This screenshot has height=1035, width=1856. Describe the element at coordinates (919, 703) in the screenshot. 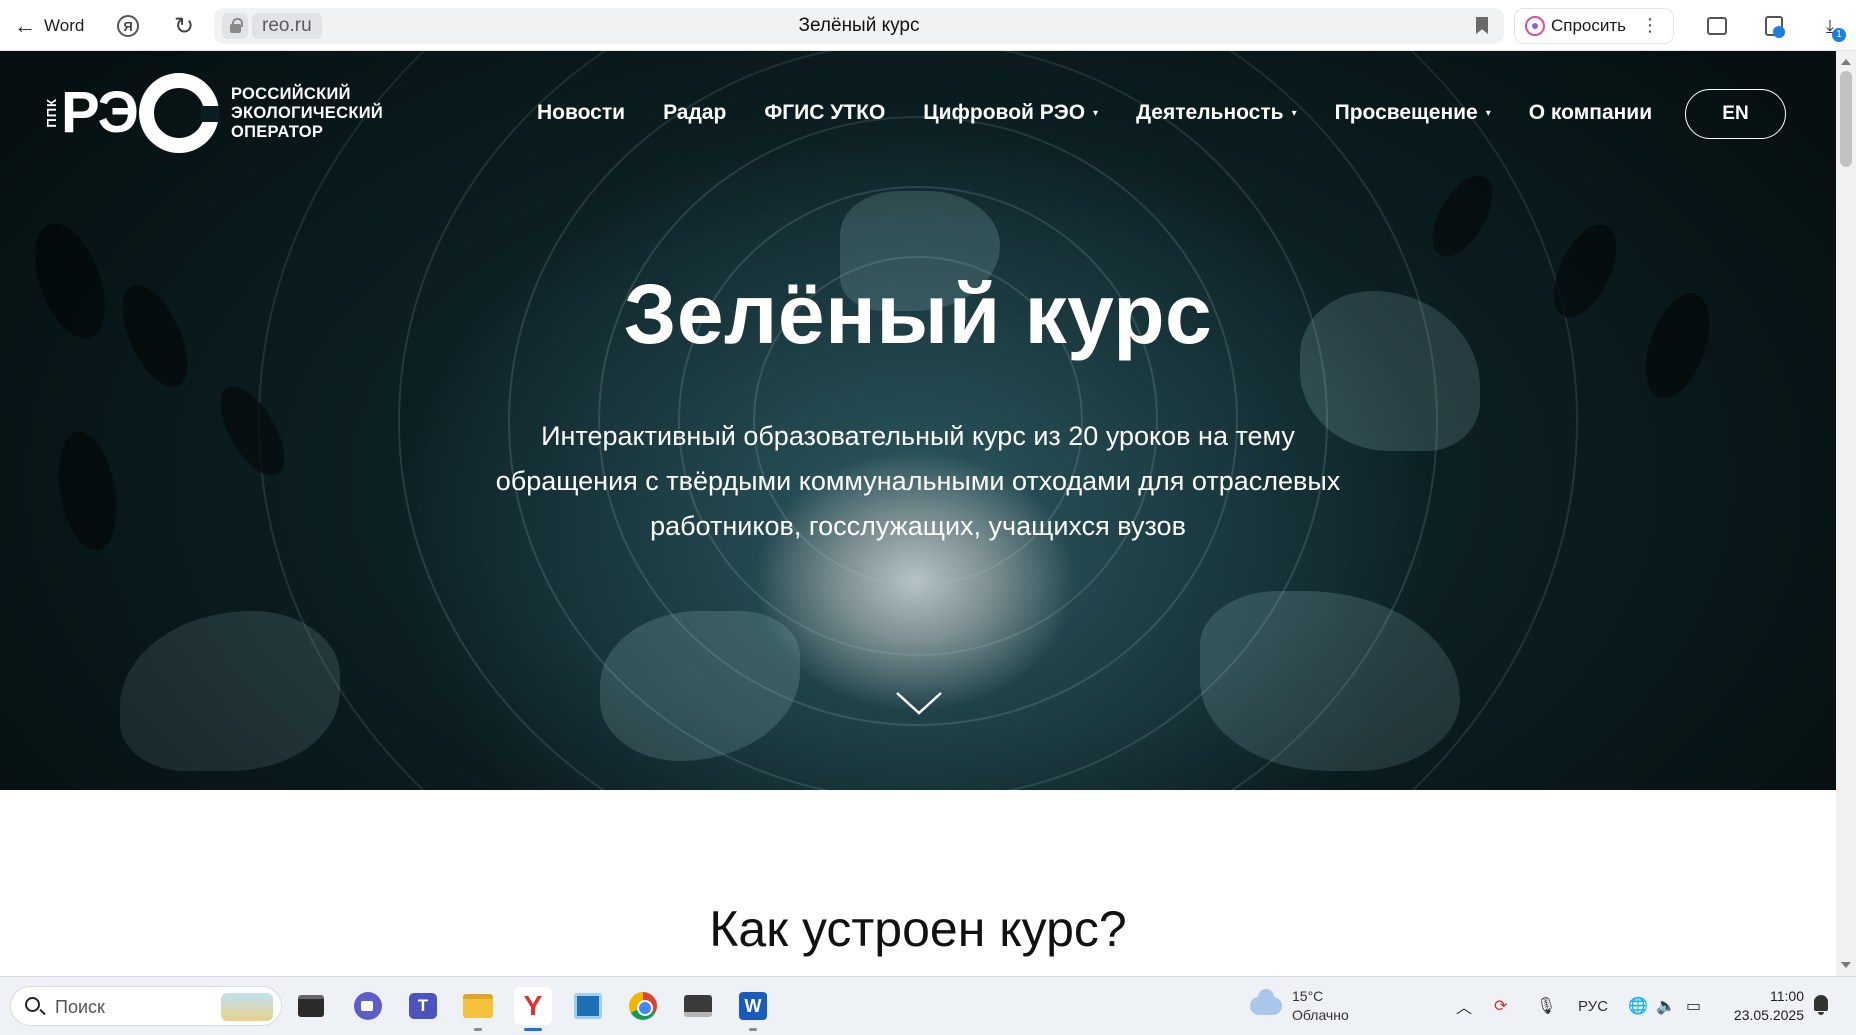

I see `chevron-down-icon` at that location.